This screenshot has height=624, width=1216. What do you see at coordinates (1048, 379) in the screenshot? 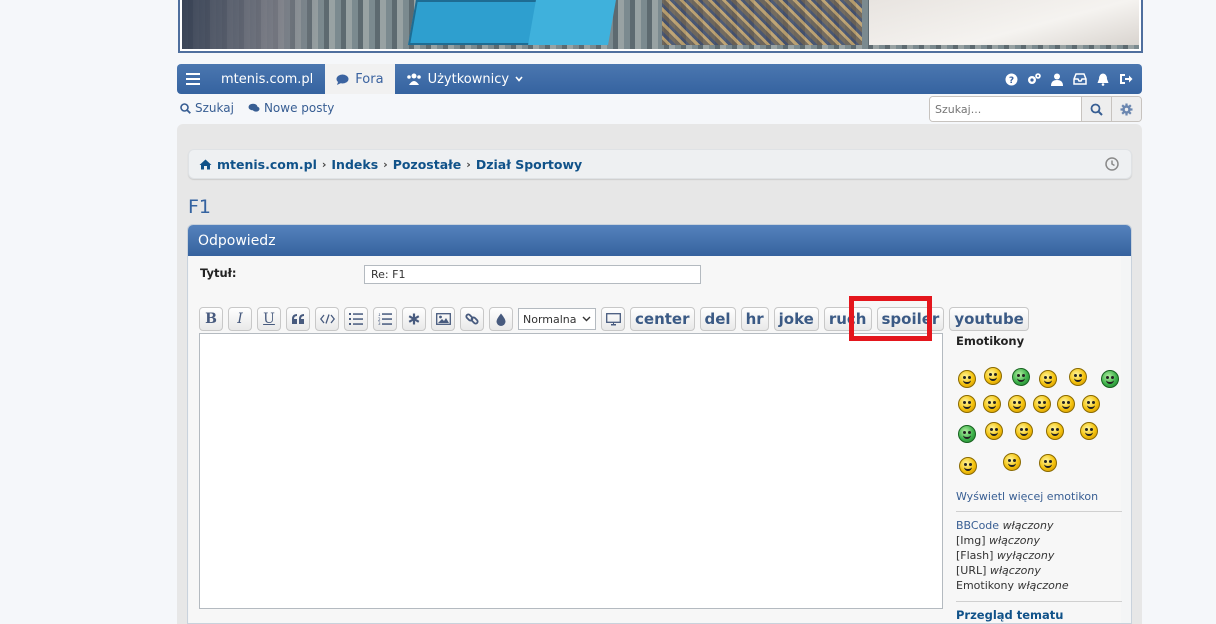
I see `grin-emoticon-icon` at bounding box center [1048, 379].